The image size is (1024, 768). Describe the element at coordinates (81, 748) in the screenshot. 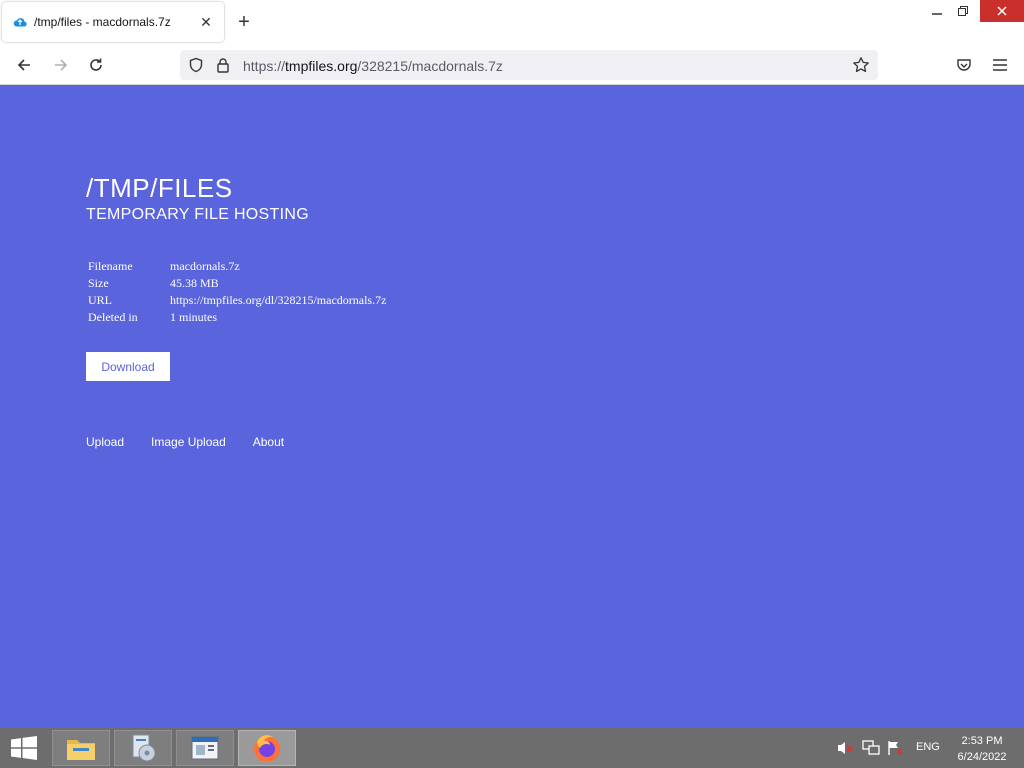

I see `file-explorer-icon` at that location.